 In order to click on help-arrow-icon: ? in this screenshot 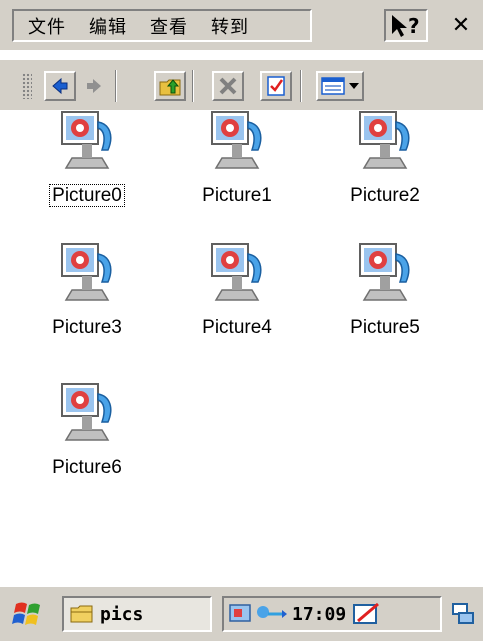, I will do `click(406, 26)`.